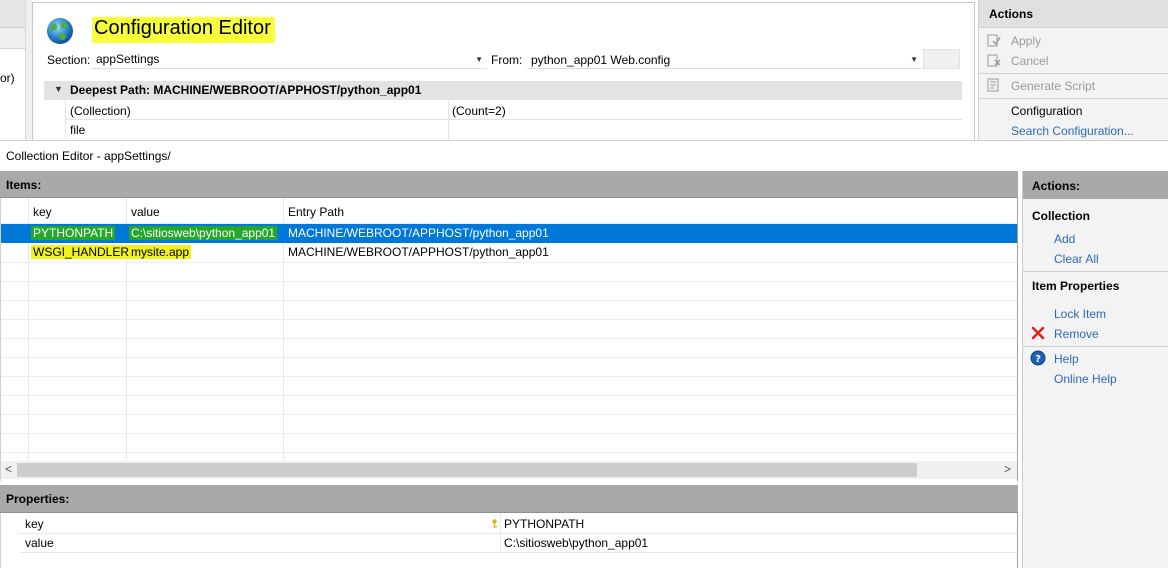  I want to click on section-value: appSettings, so click(128, 59).